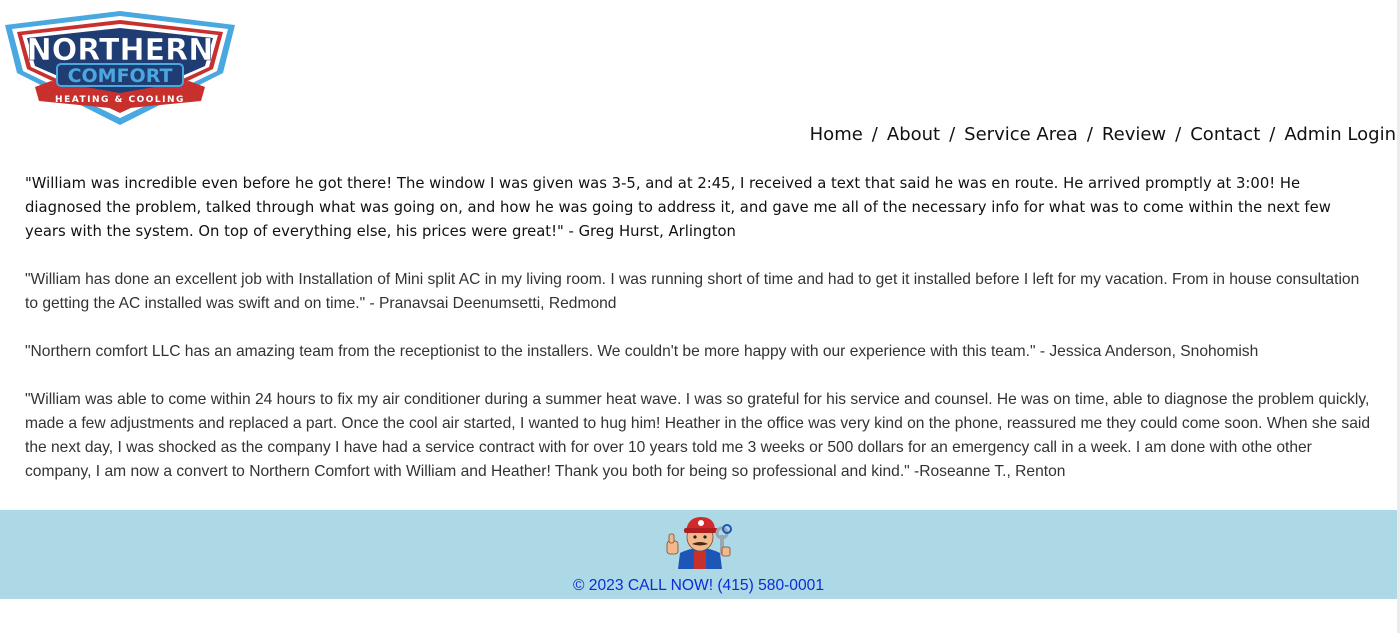 This screenshot has height=633, width=1400. Describe the element at coordinates (1021, 134) in the screenshot. I see `nav-service-area: Service Area` at that location.